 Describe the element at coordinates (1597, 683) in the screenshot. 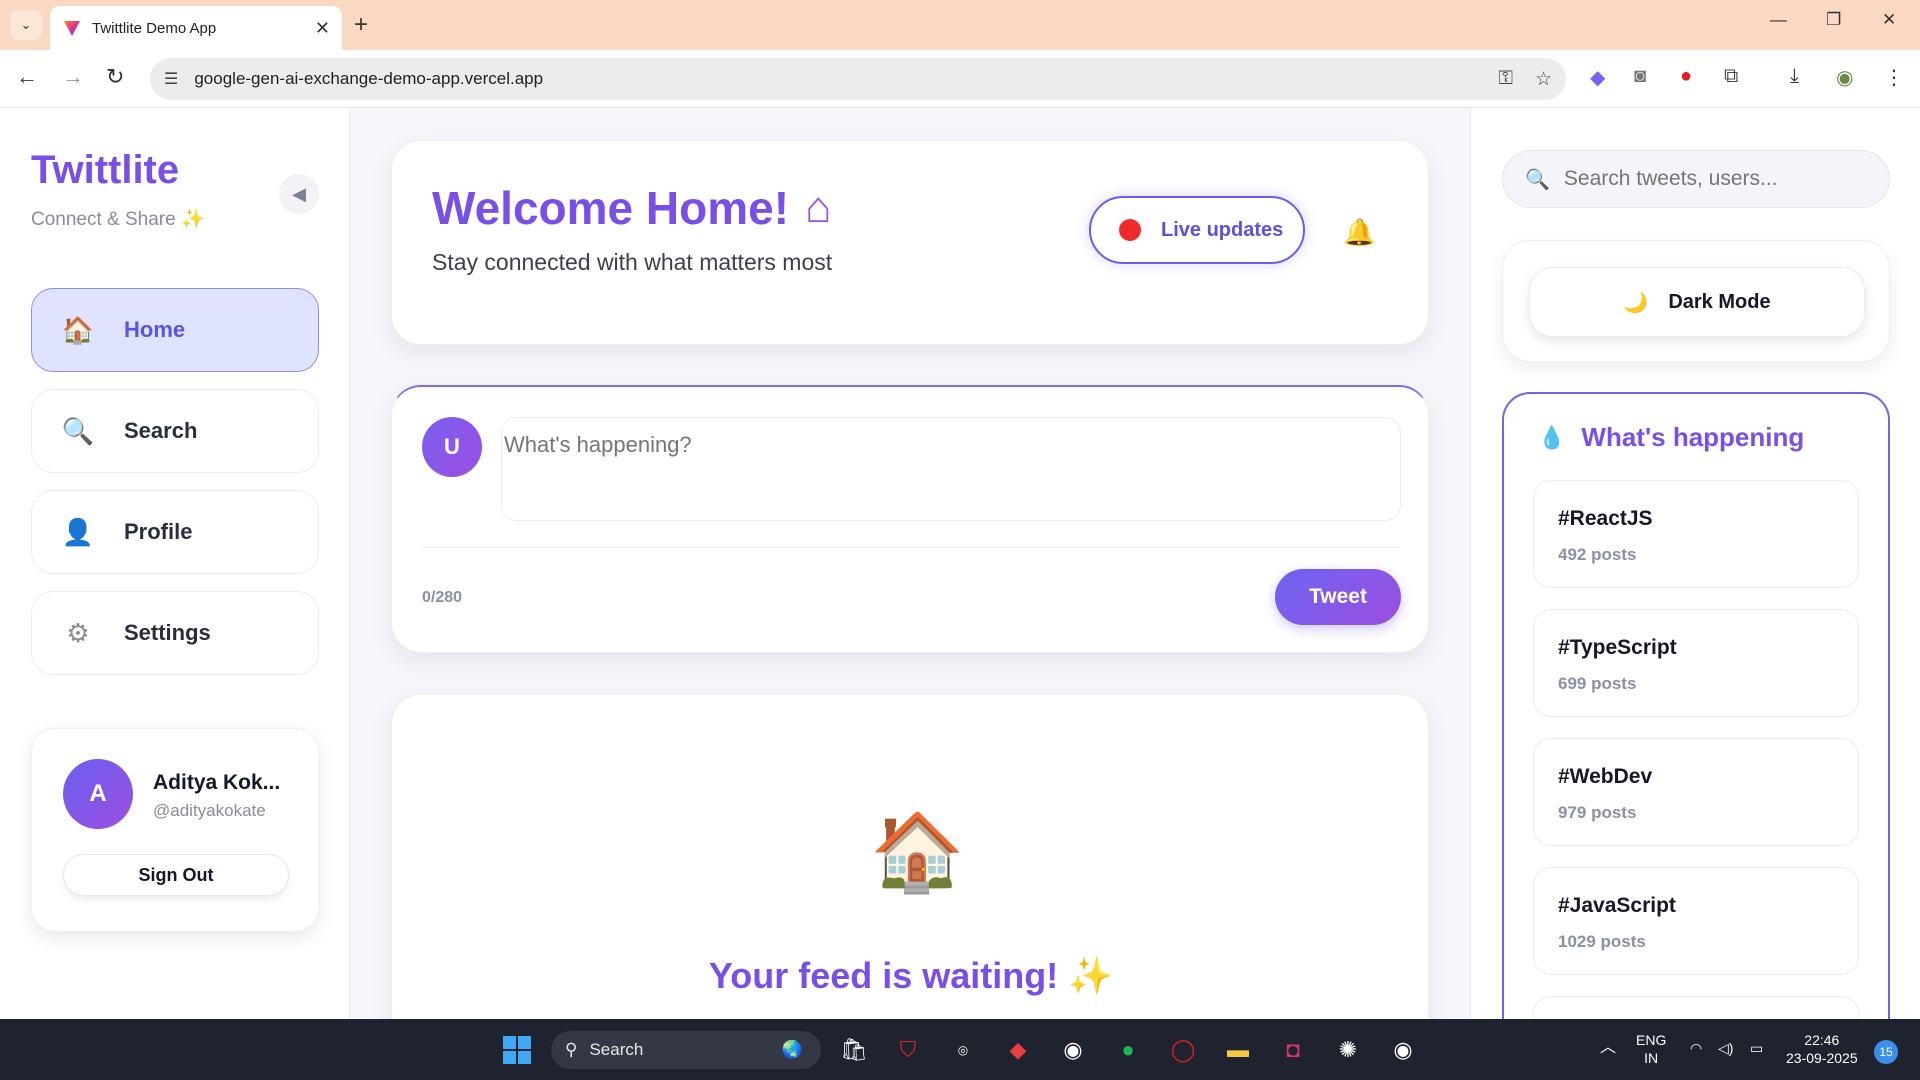

I see `trend-count: 699 posts` at that location.